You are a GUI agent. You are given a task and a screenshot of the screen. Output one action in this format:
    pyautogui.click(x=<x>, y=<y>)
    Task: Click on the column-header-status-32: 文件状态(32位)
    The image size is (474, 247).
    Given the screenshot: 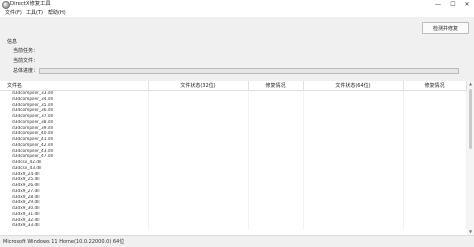 What is the action you would take?
    pyautogui.click(x=198, y=86)
    